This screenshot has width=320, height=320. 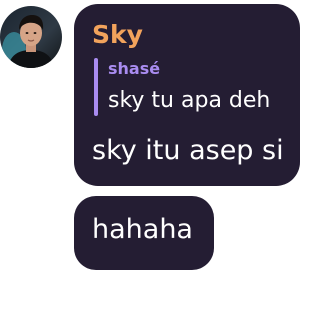 I want to click on reply-author: shasé, so click(x=134, y=68).